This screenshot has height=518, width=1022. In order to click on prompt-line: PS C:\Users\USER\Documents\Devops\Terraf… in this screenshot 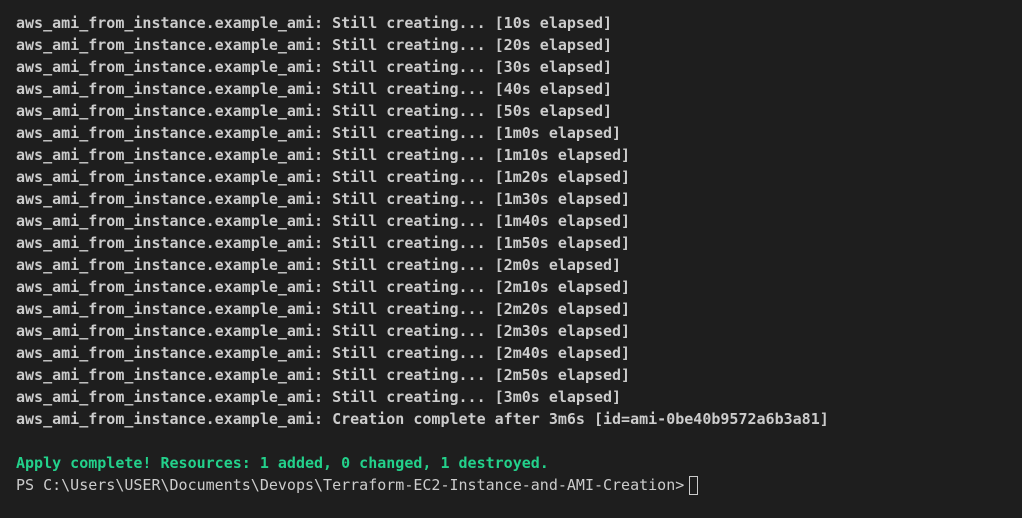, I will do `click(519, 485)`.